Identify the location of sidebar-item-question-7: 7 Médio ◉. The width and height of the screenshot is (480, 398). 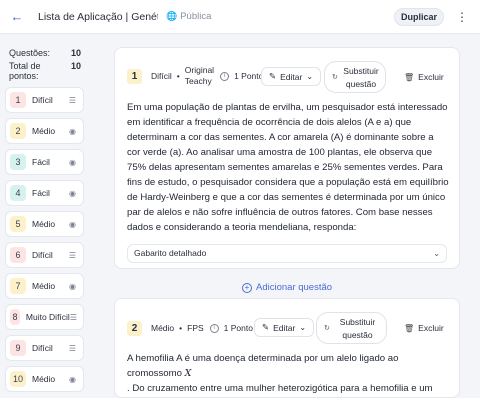
(44, 286).